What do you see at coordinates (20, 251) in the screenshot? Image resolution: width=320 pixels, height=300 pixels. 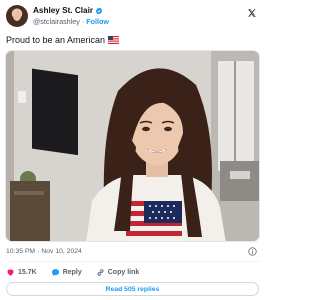 I see `tweet-time: 10:35 PM` at bounding box center [20, 251].